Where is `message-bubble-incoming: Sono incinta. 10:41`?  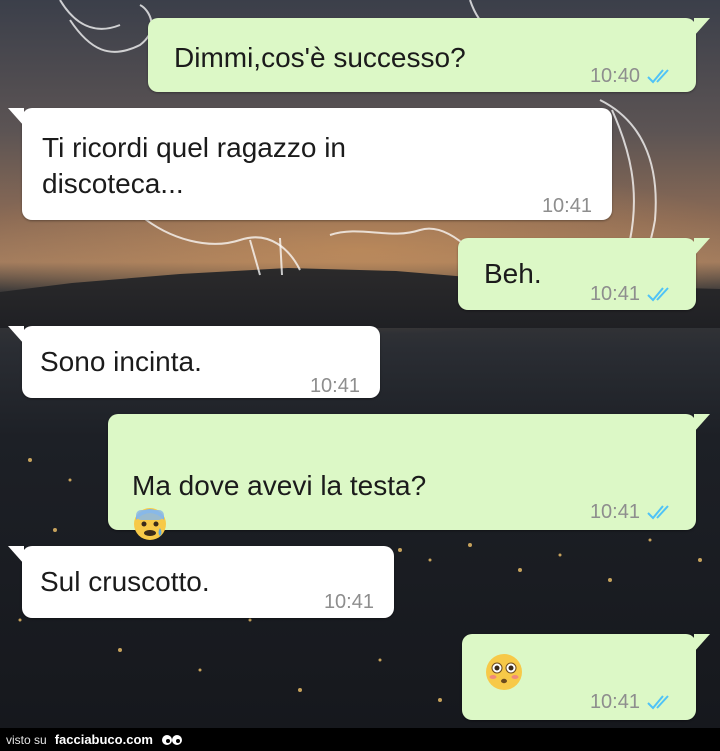 message-bubble-incoming: Sono incinta. 10:41 is located at coordinates (194, 362).